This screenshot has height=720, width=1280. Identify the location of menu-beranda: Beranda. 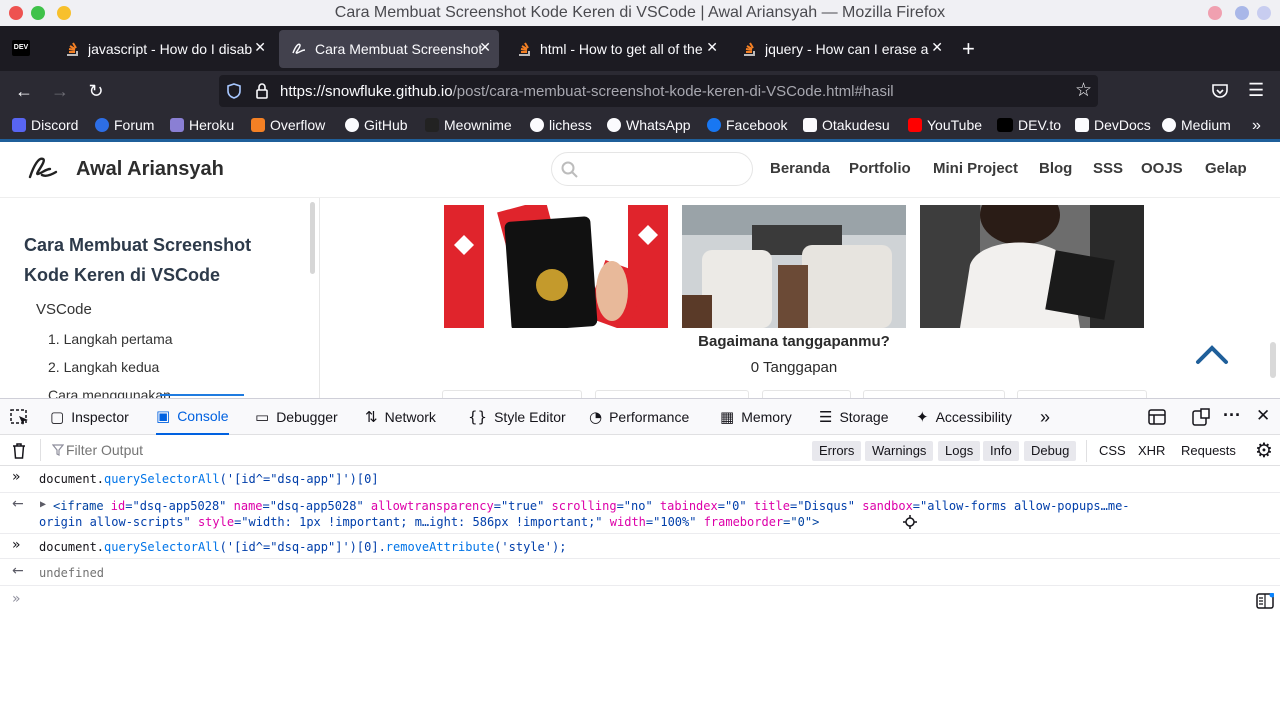
(800, 168).